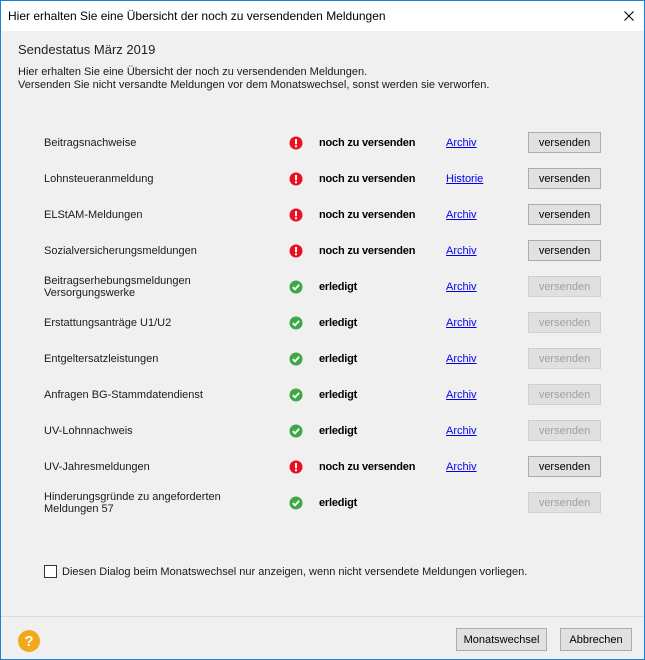  What do you see at coordinates (120, 251) in the screenshot?
I see `row-label: Sozialversicherungsmeldungen` at bounding box center [120, 251].